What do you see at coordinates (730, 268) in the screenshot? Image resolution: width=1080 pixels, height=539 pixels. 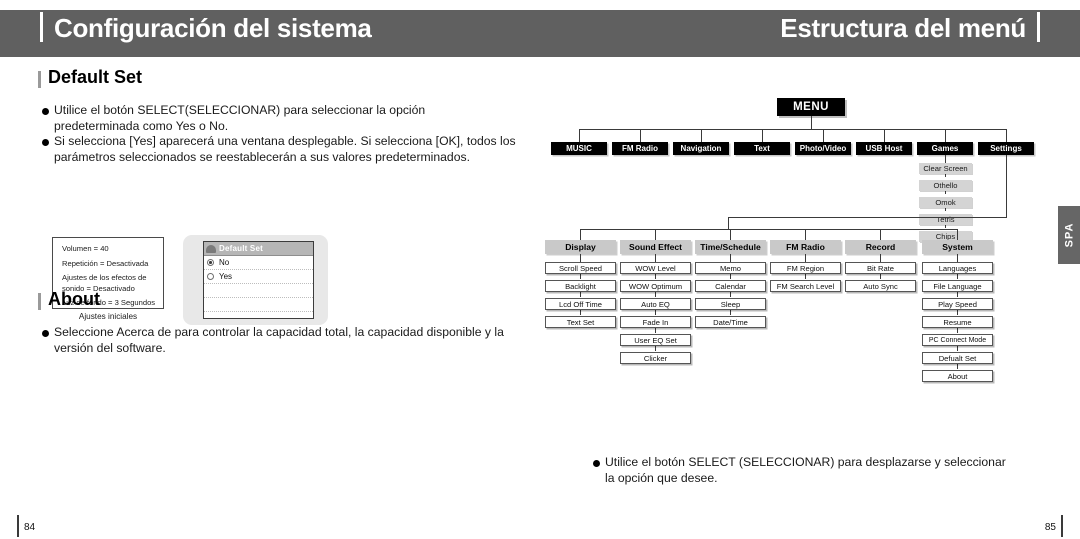 I see `tree-node-memo: Memo` at bounding box center [730, 268].